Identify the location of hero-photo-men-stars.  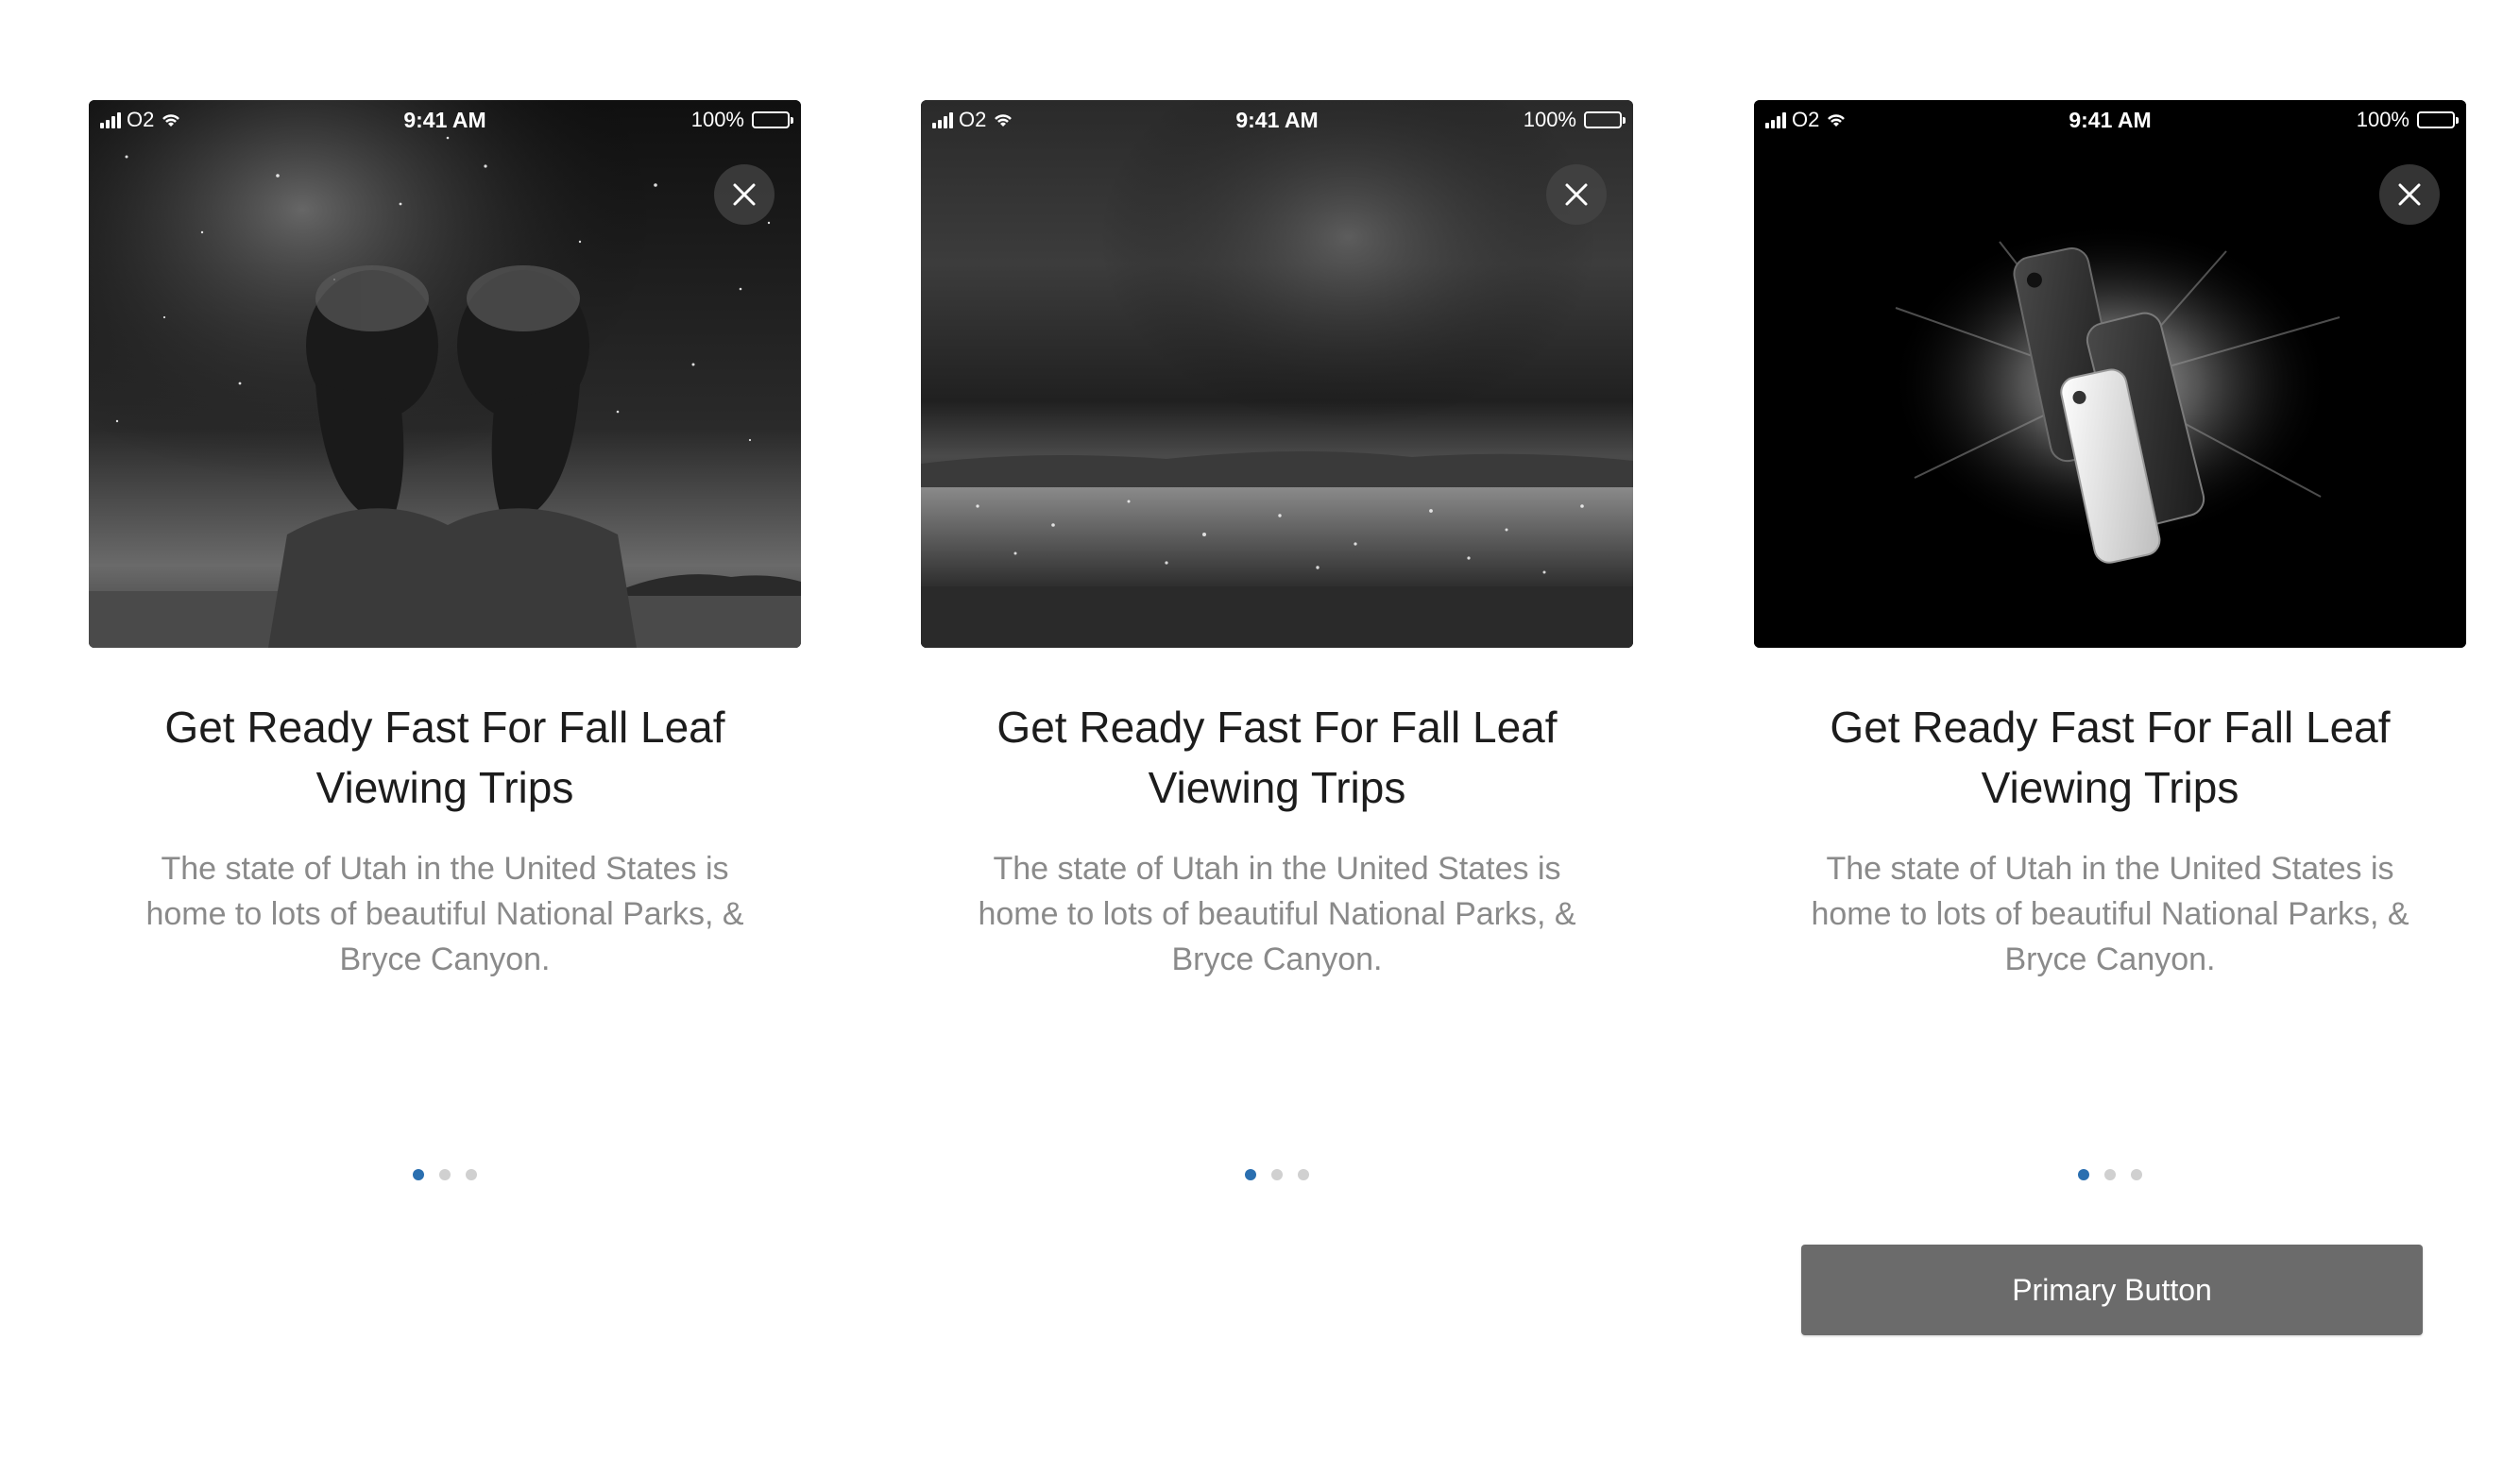
(445, 374).